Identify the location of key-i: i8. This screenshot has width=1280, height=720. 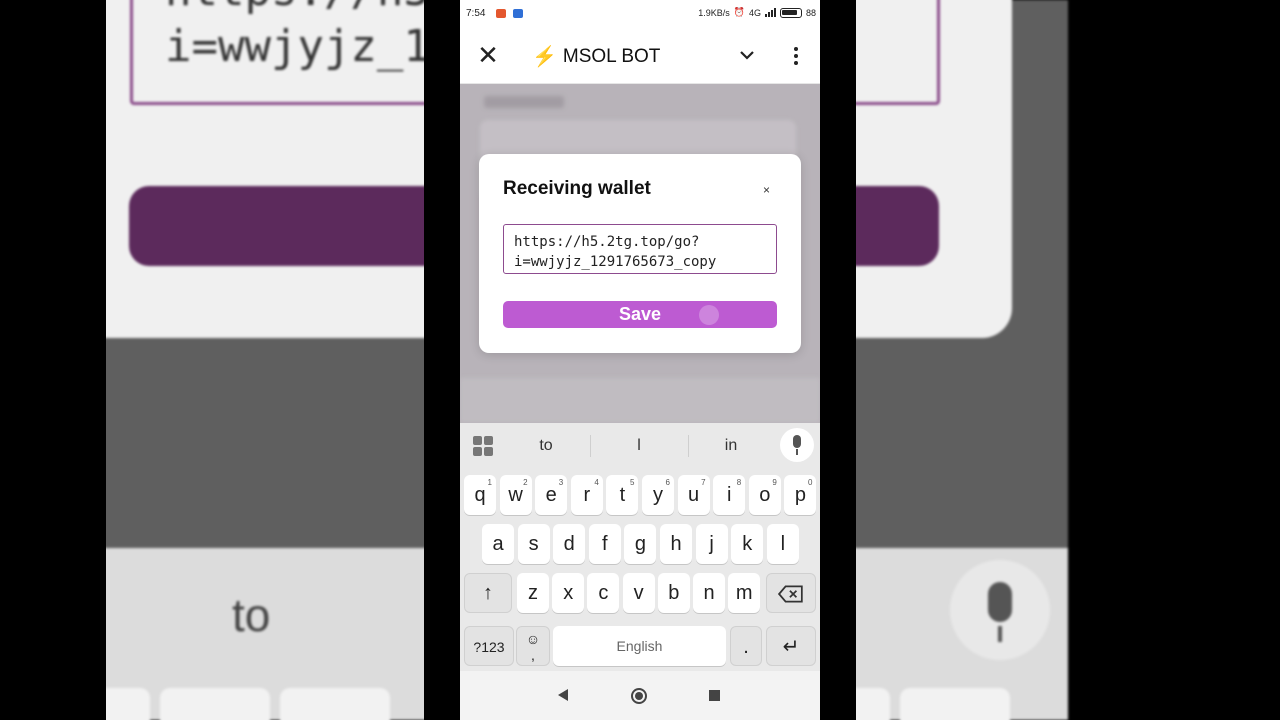
(729, 495).